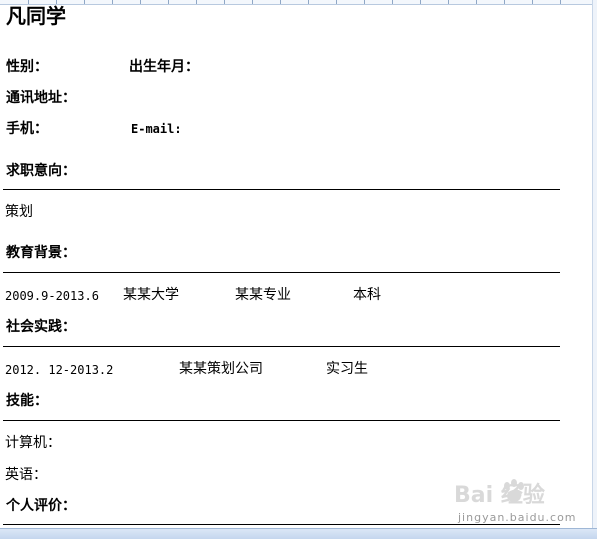 This screenshot has width=597, height=539. Describe the element at coordinates (298, 533) in the screenshot. I see `bottom-status-bar` at that location.